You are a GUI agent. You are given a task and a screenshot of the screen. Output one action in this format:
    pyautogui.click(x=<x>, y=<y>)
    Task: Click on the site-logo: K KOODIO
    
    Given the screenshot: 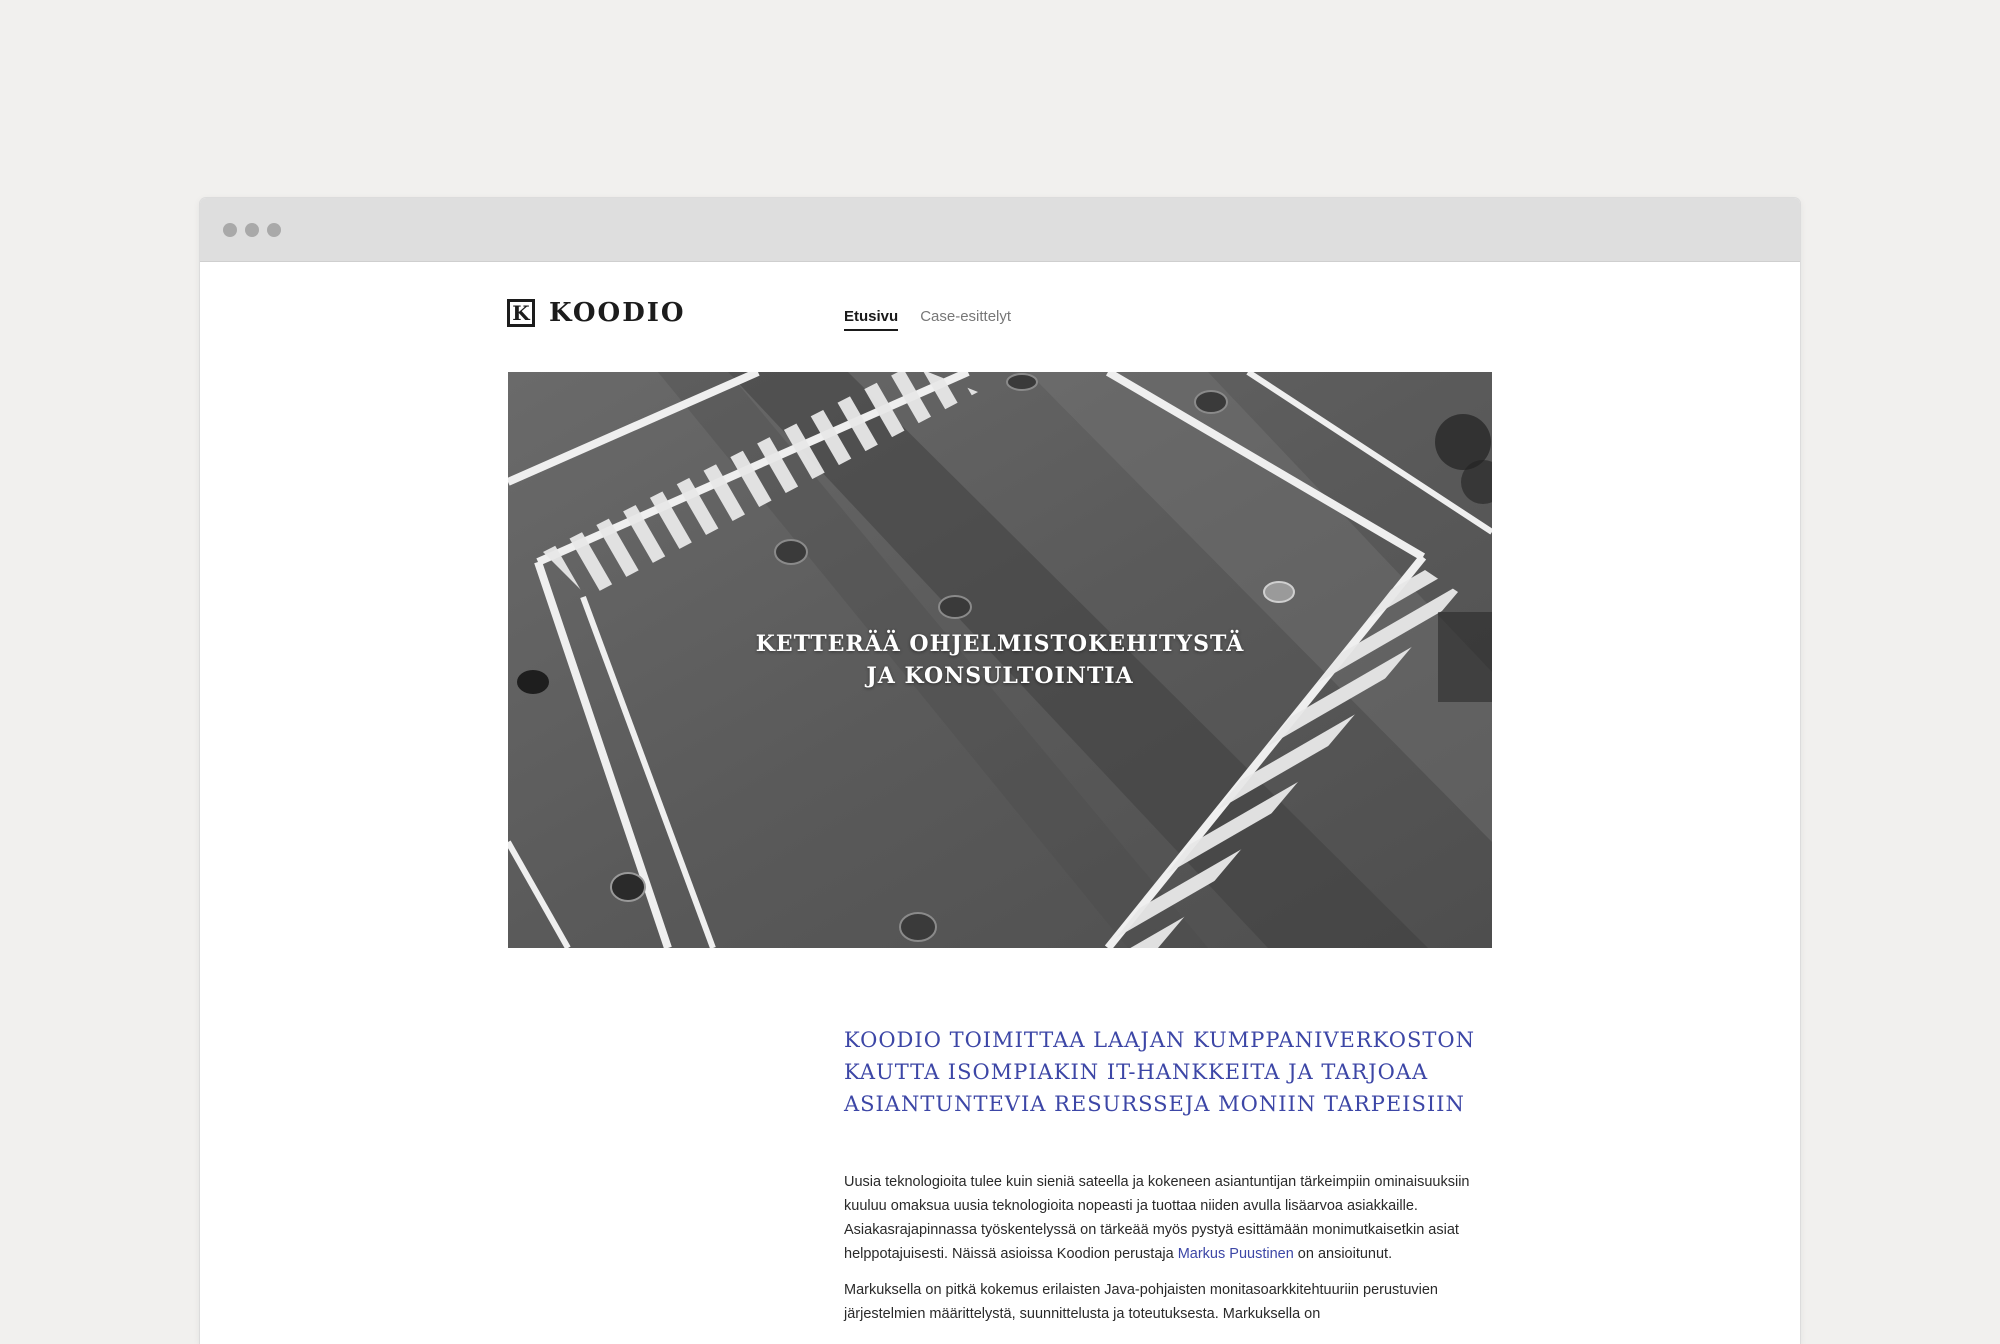 What is the action you would take?
    pyautogui.click(x=596, y=313)
    